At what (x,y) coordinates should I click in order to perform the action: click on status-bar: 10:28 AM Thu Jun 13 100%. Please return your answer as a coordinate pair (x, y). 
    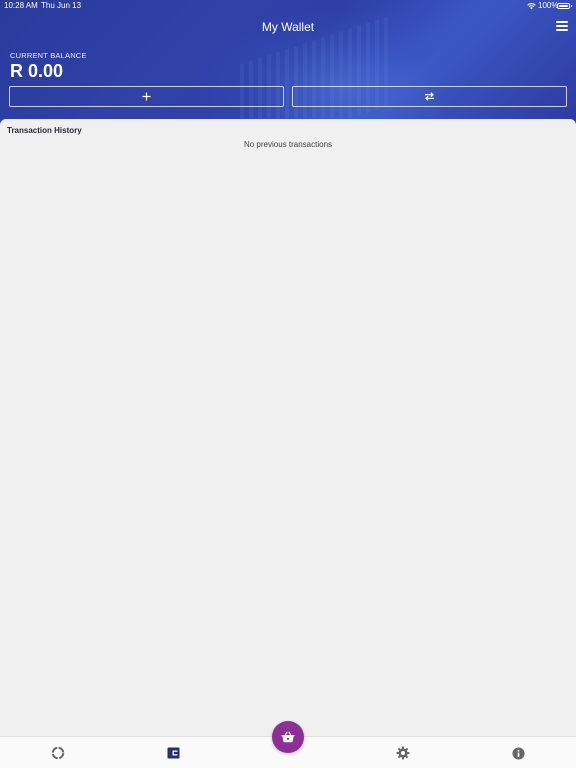
    Looking at the image, I should click on (288, 6).